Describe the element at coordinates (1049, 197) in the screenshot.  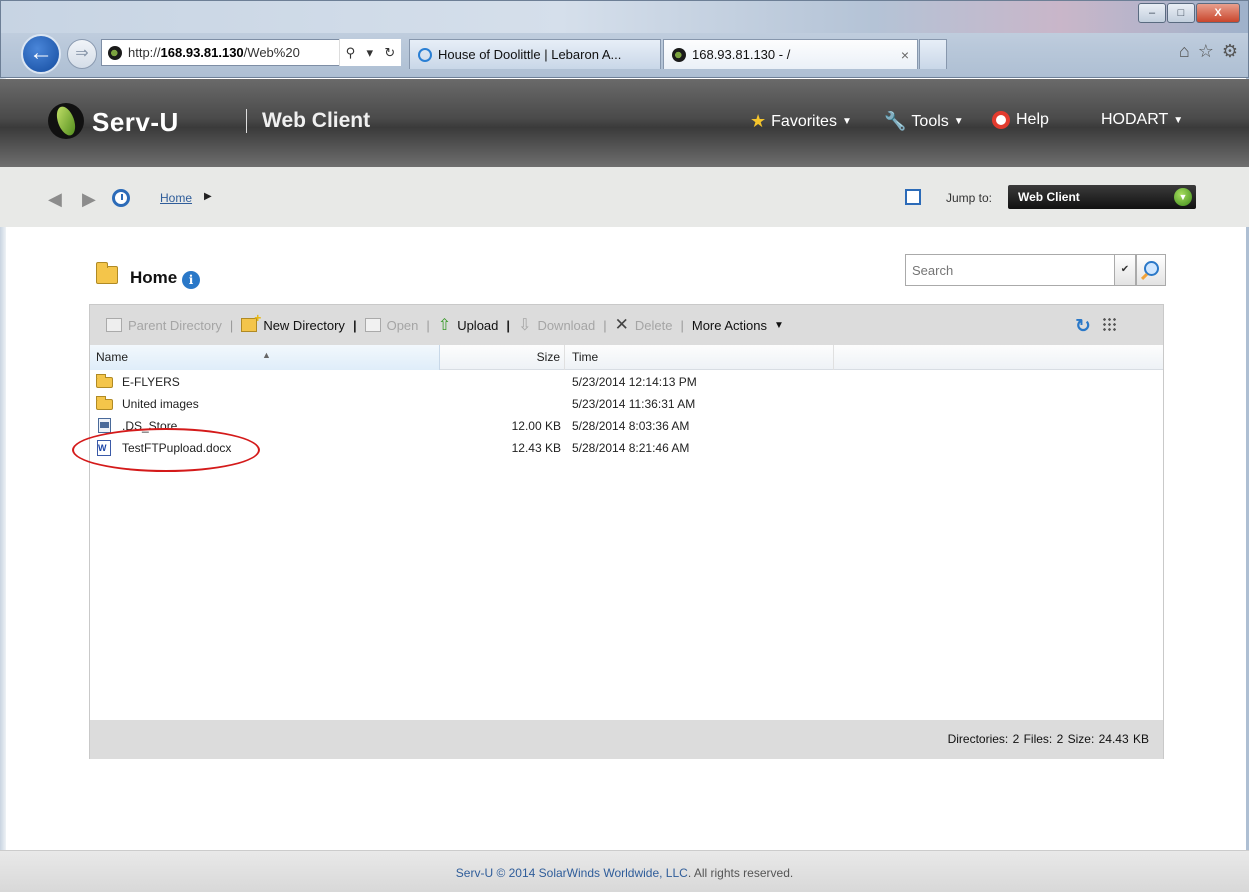
I see `jump-to-value: Web Client` at that location.